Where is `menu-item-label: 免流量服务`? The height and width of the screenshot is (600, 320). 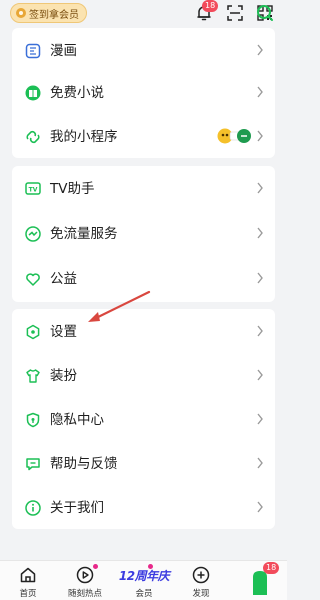 menu-item-label: 免流量服务 is located at coordinates (84, 234).